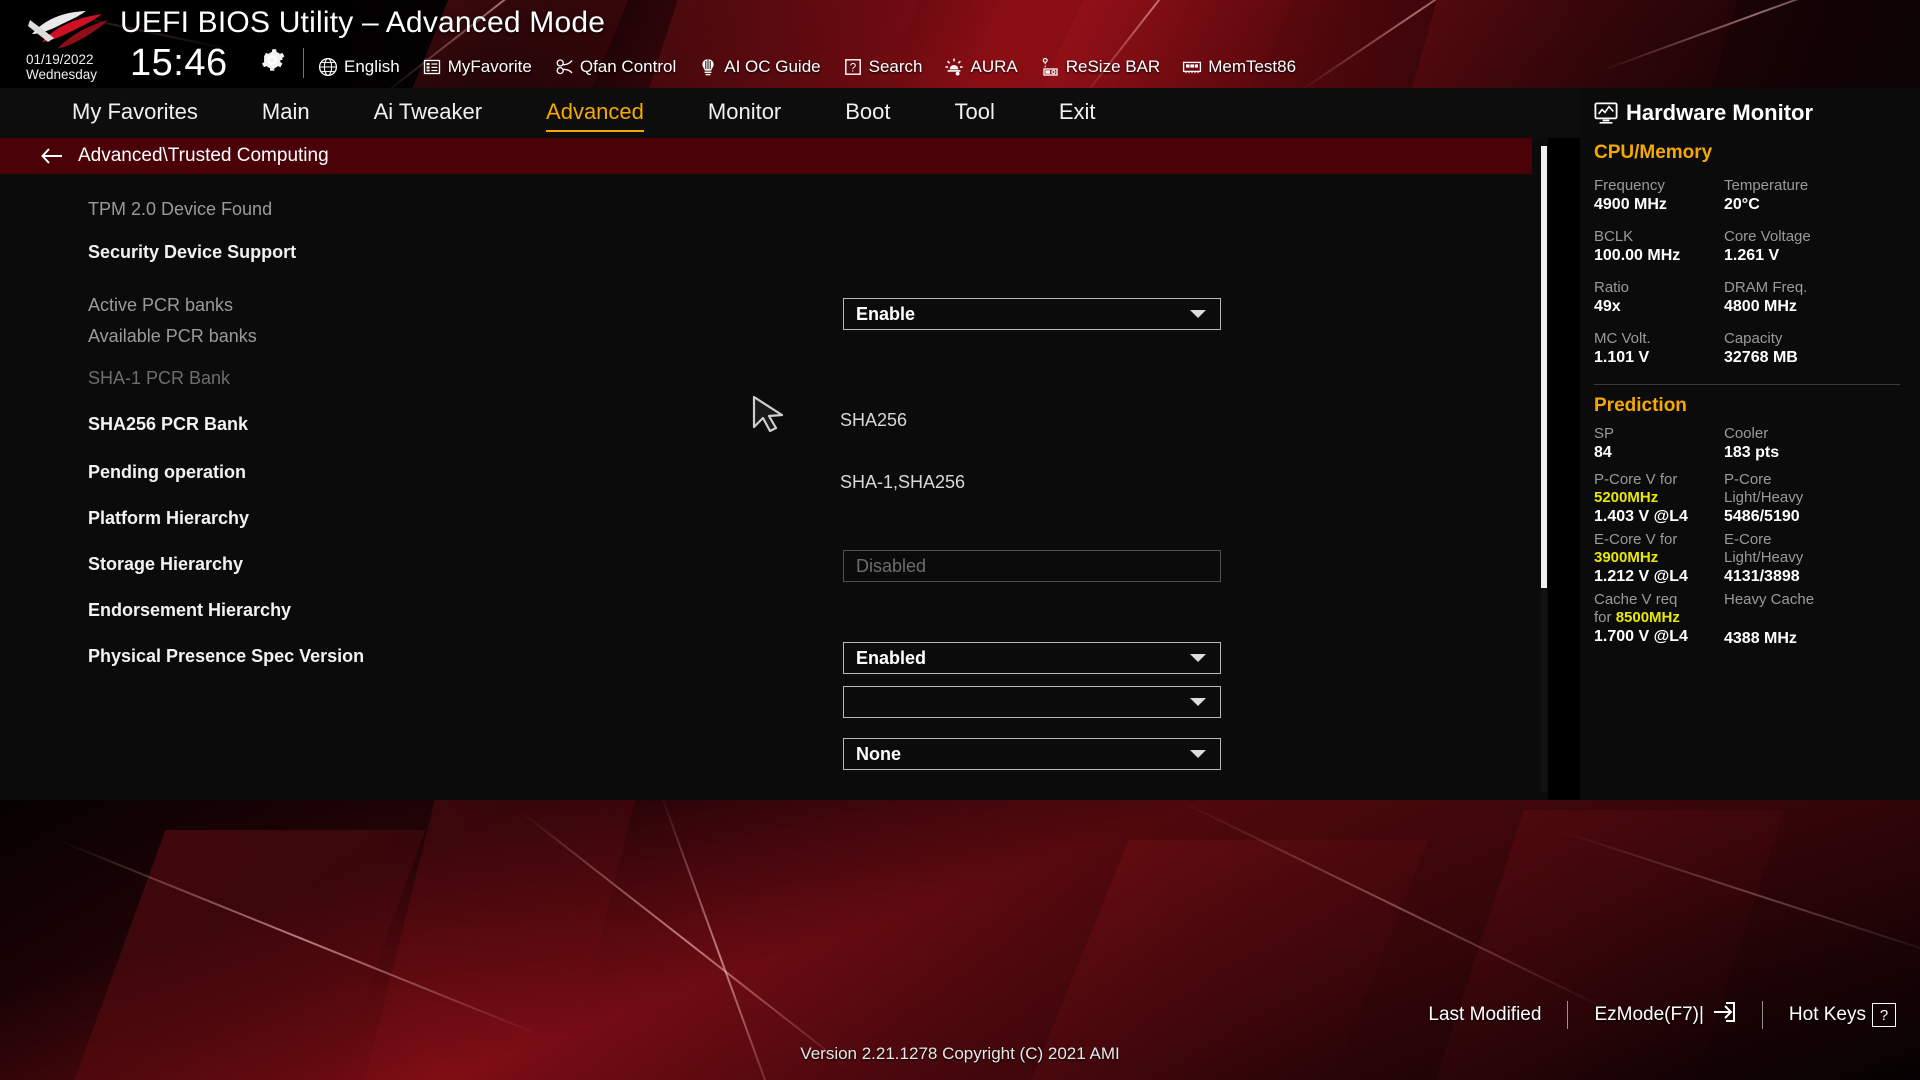 Image resolution: width=1920 pixels, height=1080 pixels. What do you see at coordinates (889, 67) in the screenshot?
I see `toolbar-item-search: ? Search` at bounding box center [889, 67].